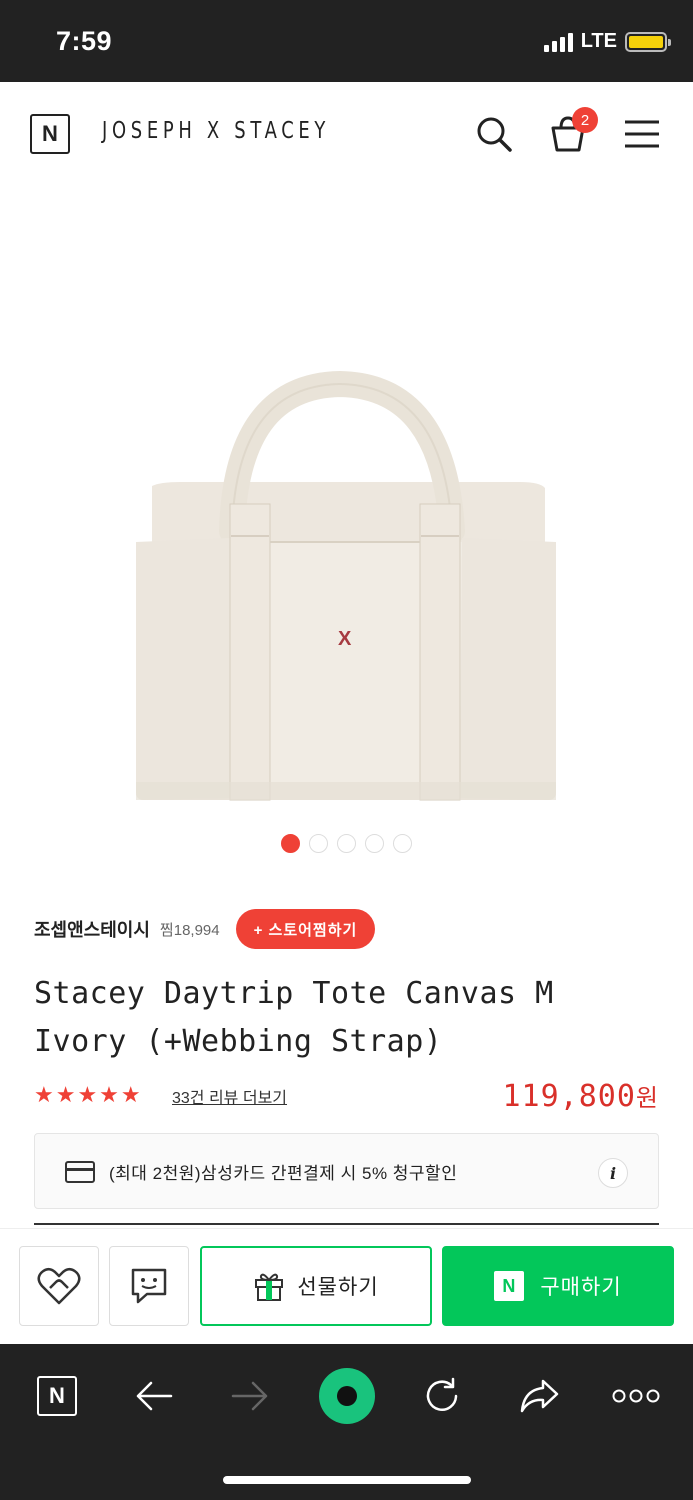 The image size is (693, 1500). I want to click on forward-icon, so click(249, 1396).